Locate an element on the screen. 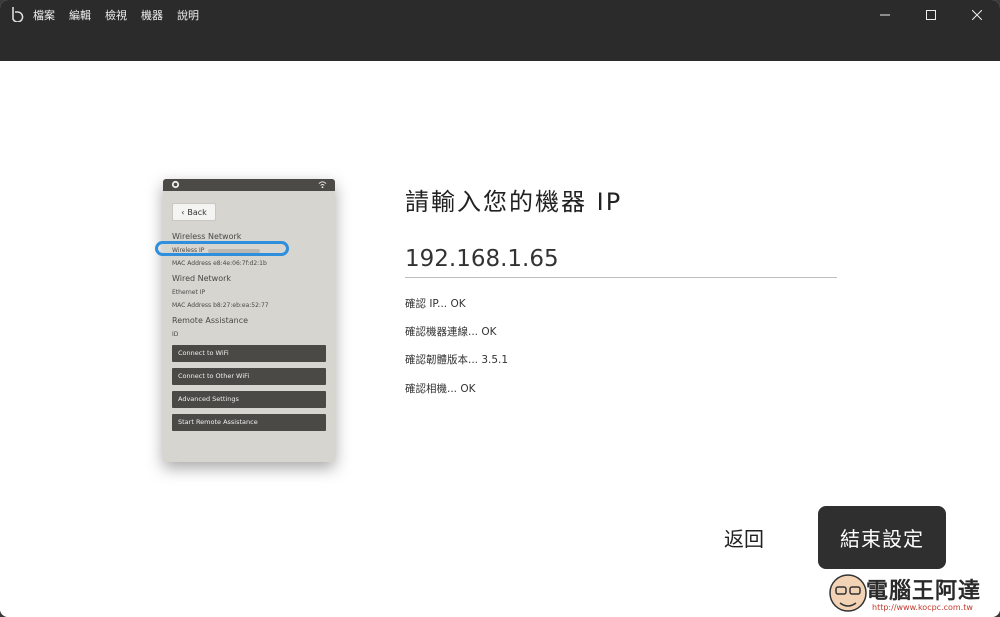 This screenshot has height=617, width=1000. status-firmware: 確認韌體版本... 3.5.1 is located at coordinates (457, 360).